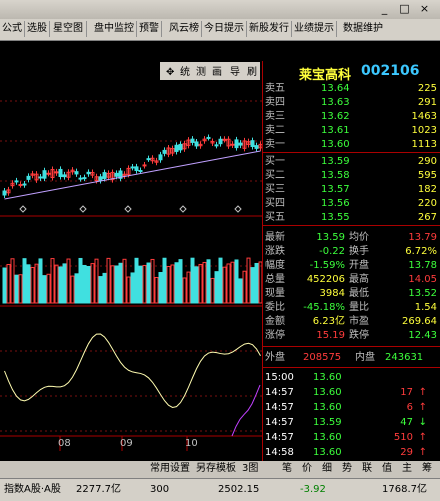 Image resolution: width=440 pixels, height=501 pixels. What do you see at coordinates (64, 443) in the screenshot?
I see `axis-month-label: 08` at bounding box center [64, 443].